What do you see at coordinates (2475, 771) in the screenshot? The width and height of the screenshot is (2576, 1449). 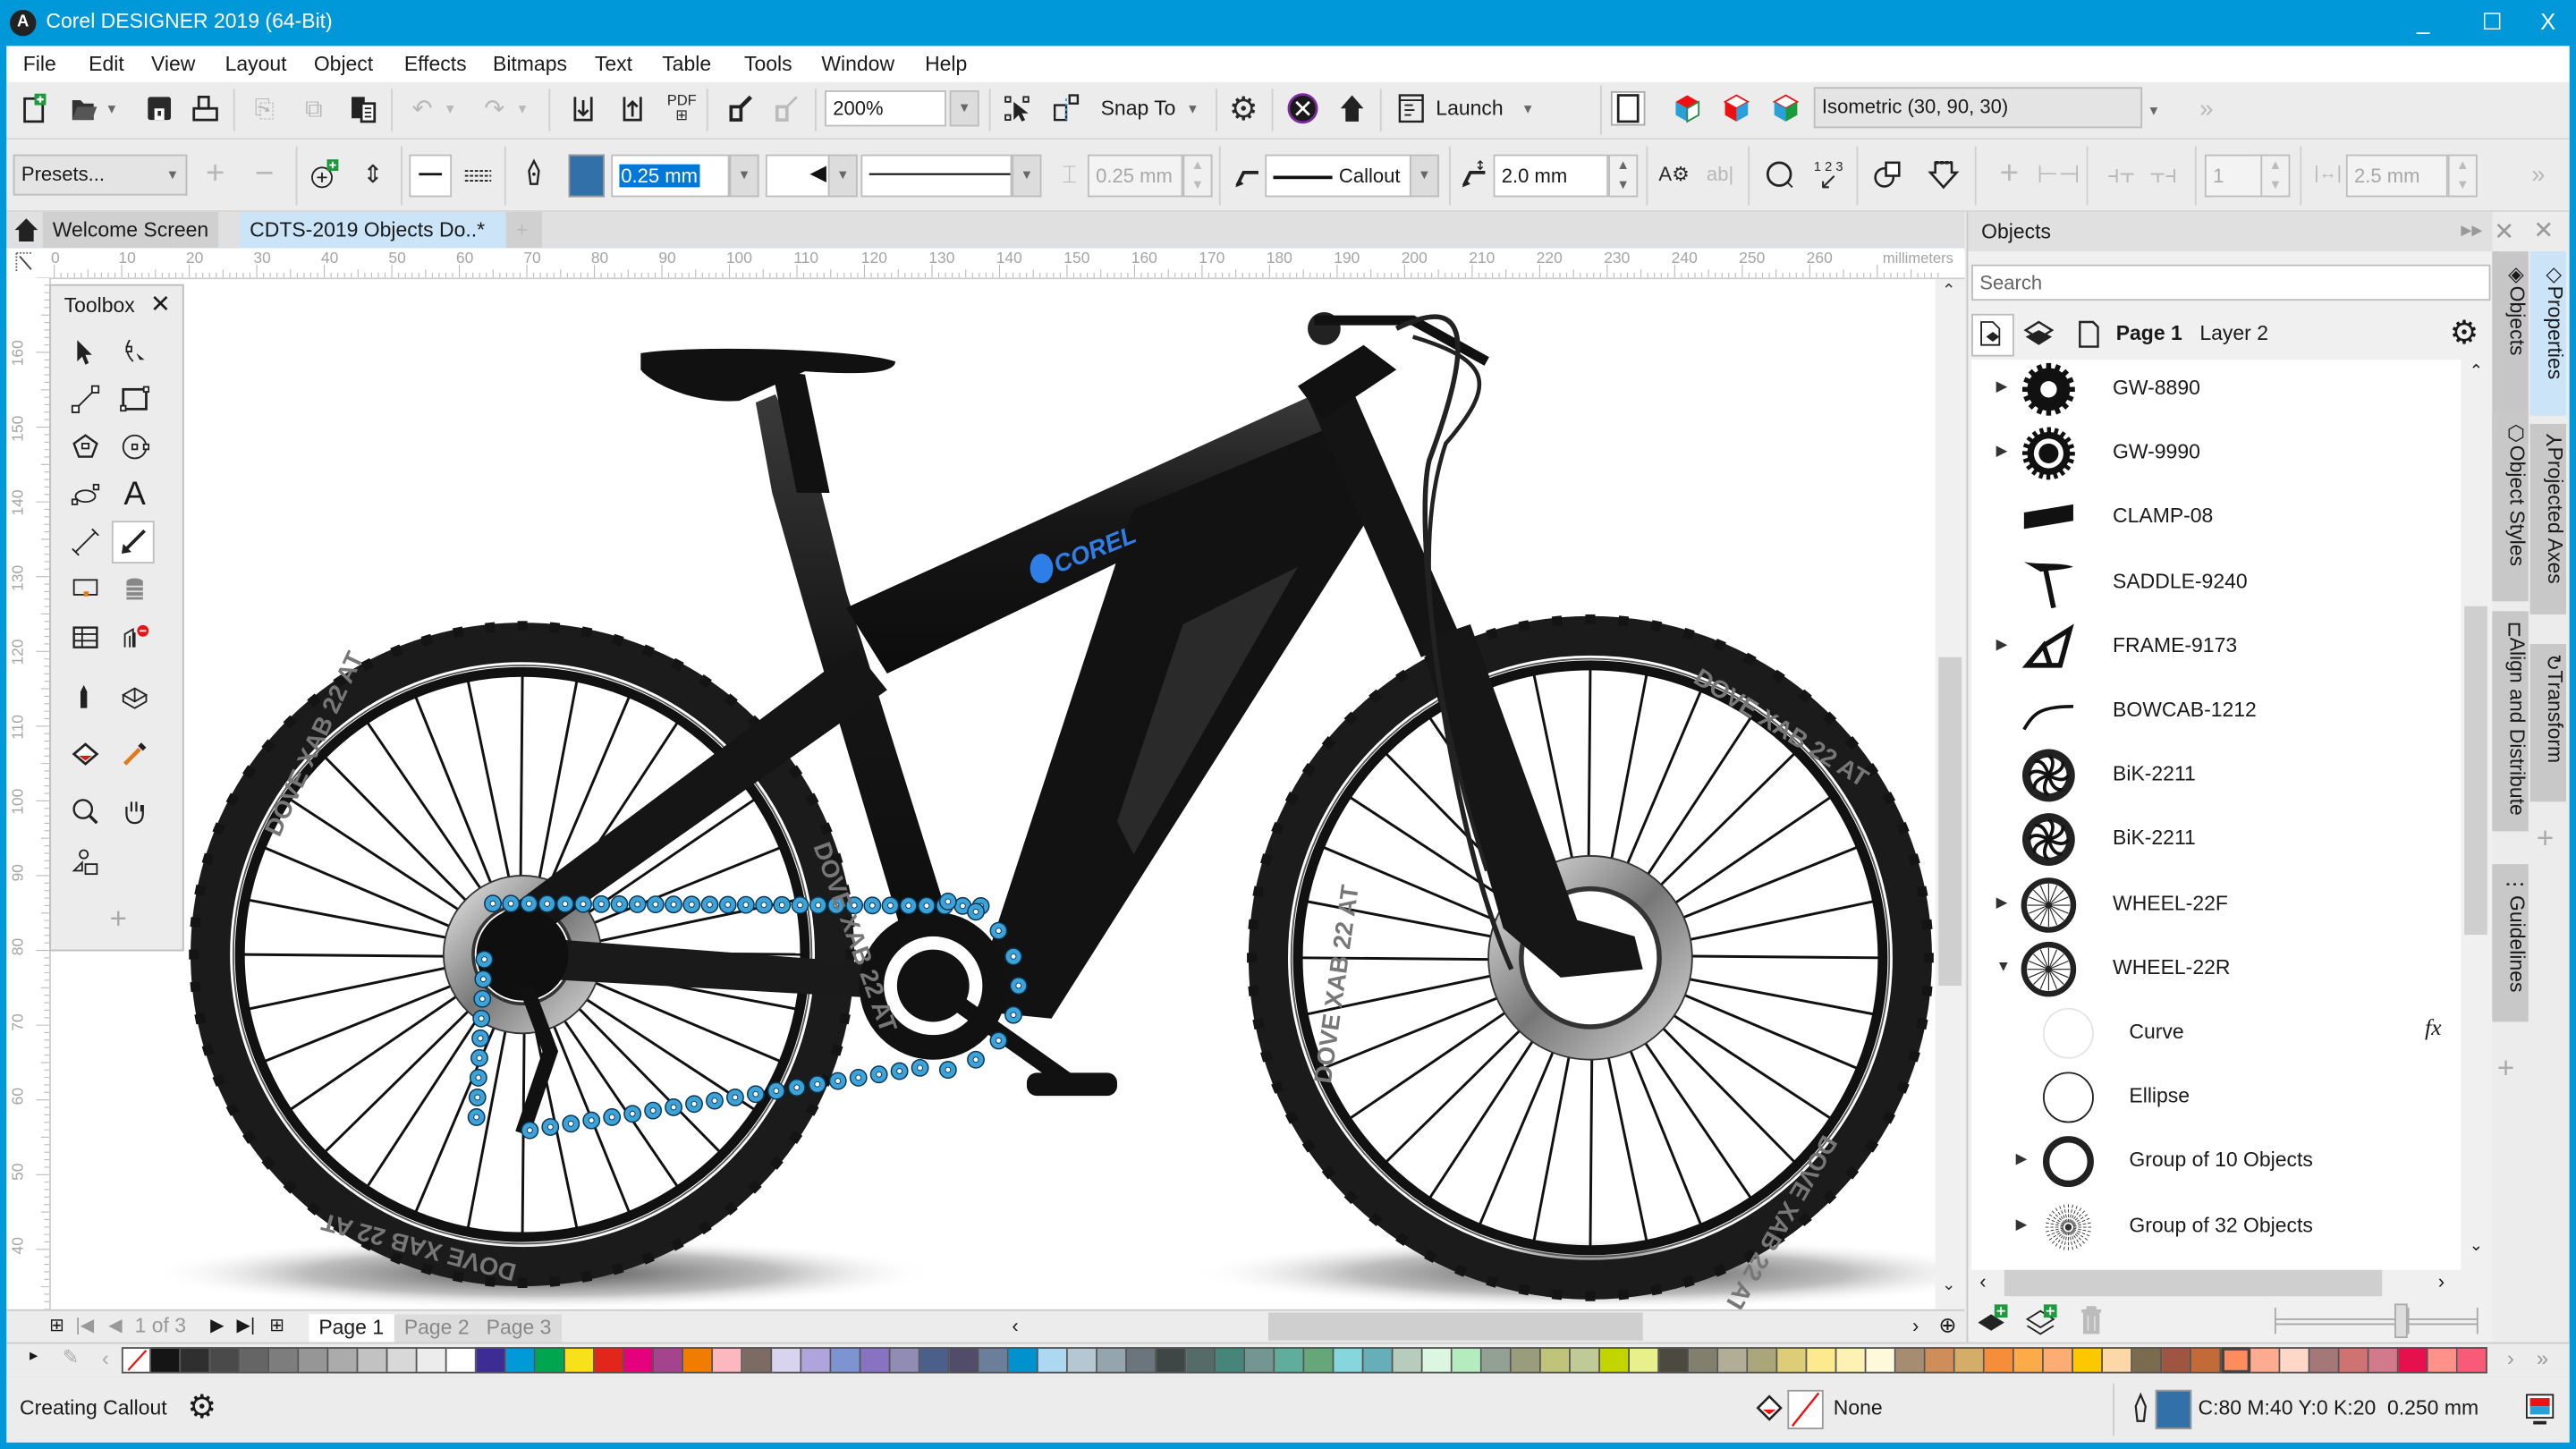 I see `objects-scroll-thumb` at bounding box center [2475, 771].